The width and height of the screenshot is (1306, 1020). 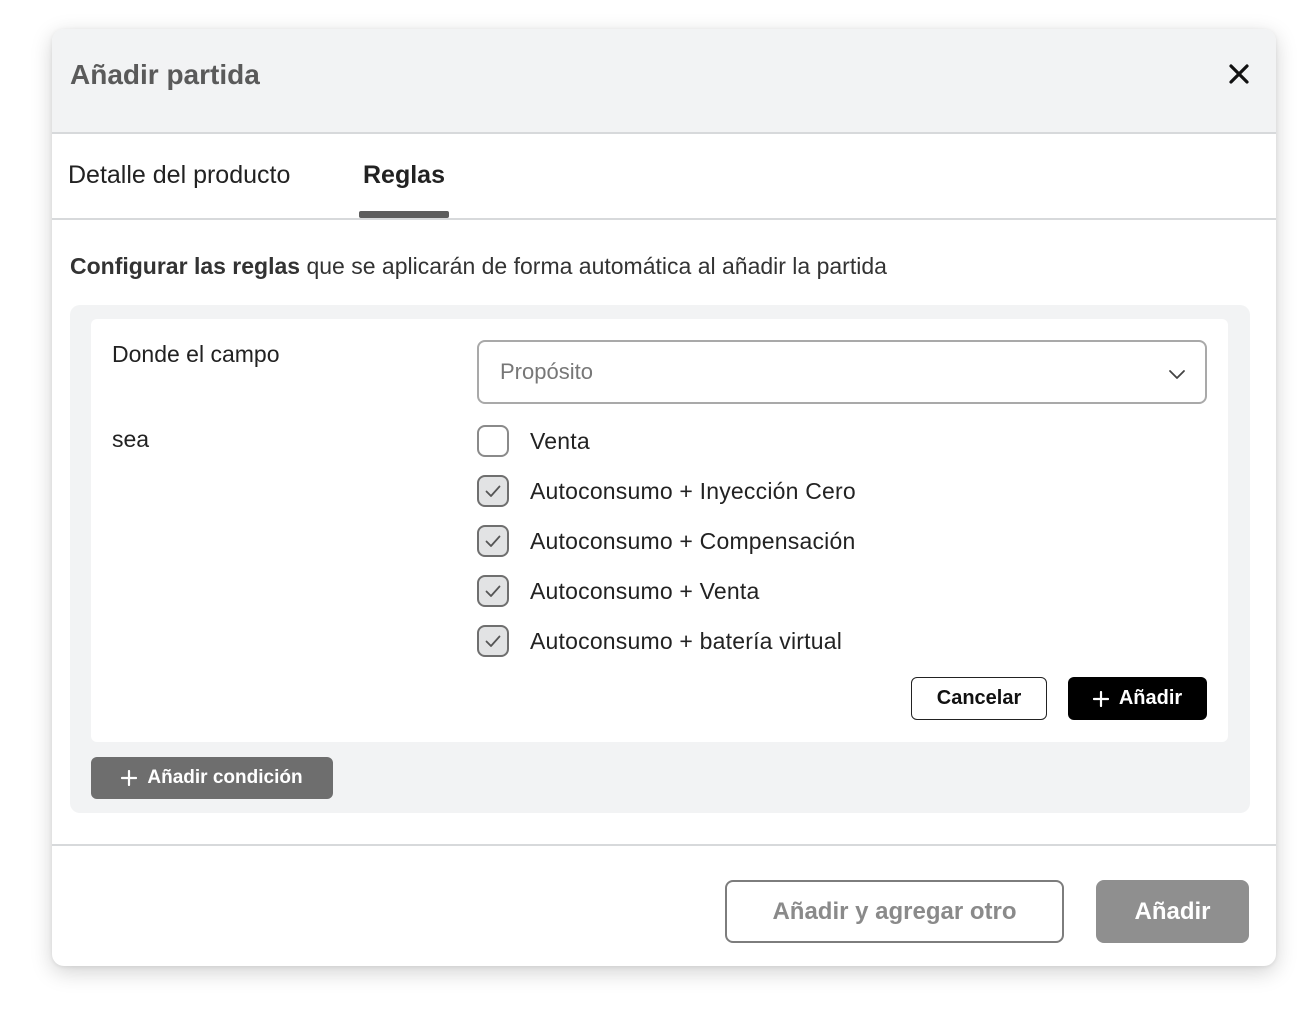 I want to click on field-select: Propósito, so click(x=842, y=372).